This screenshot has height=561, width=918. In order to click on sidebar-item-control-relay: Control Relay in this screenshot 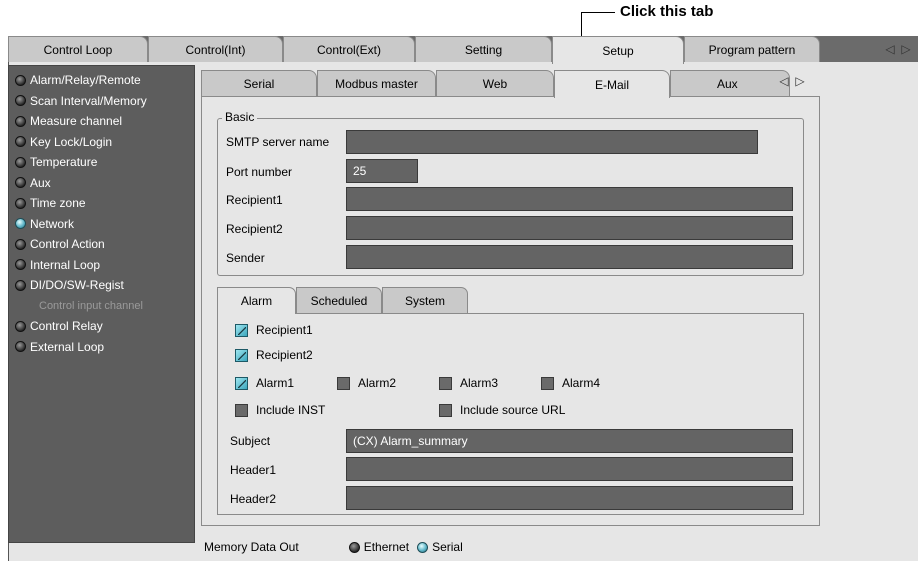, I will do `click(101, 326)`.